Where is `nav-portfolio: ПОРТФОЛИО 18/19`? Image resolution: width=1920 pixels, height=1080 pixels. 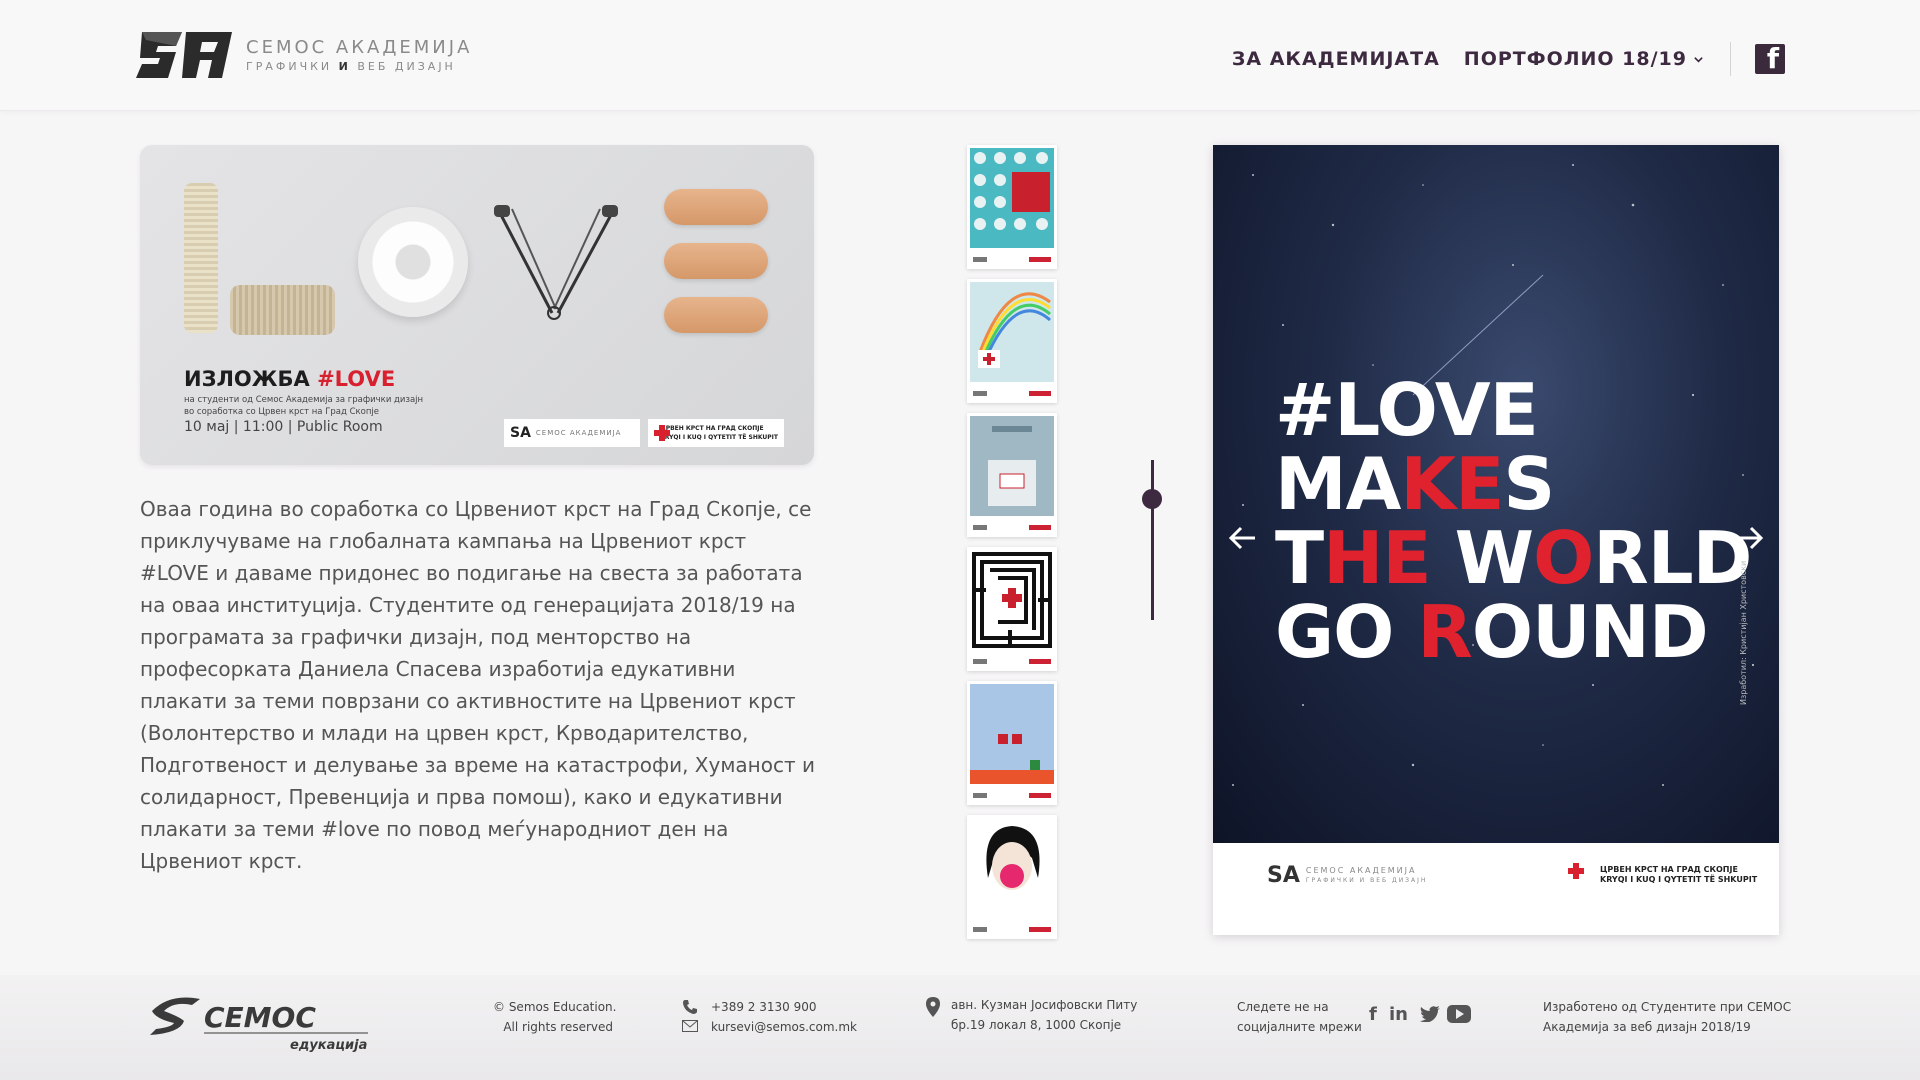
nav-portfolio: ПОРТФОЛИО 18/19 is located at coordinates (1584, 59).